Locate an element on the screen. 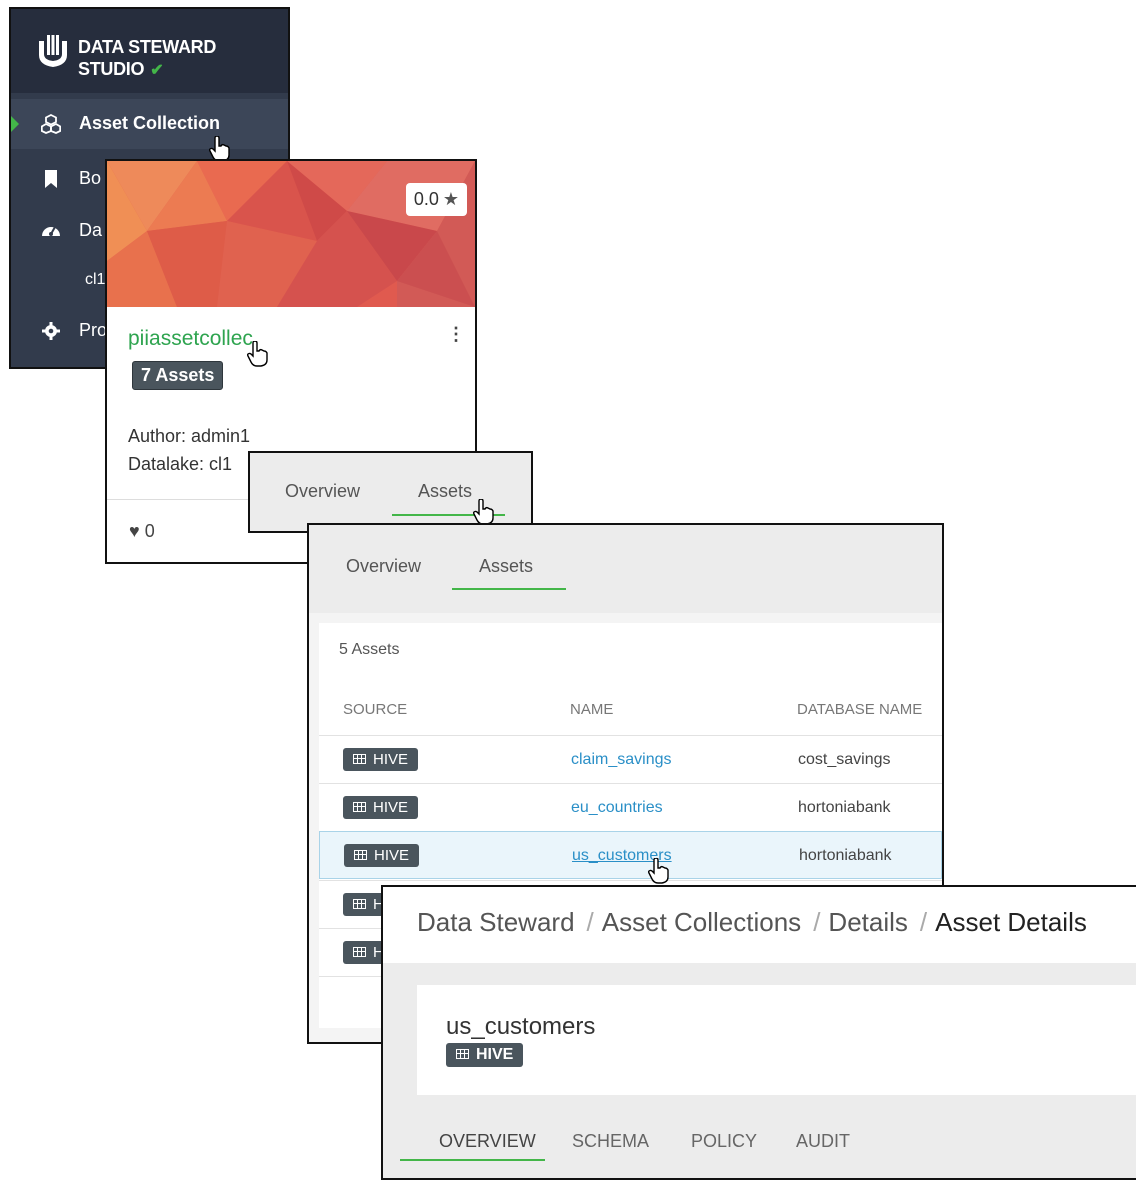  tab-schema: SCHEMA is located at coordinates (610, 1141).